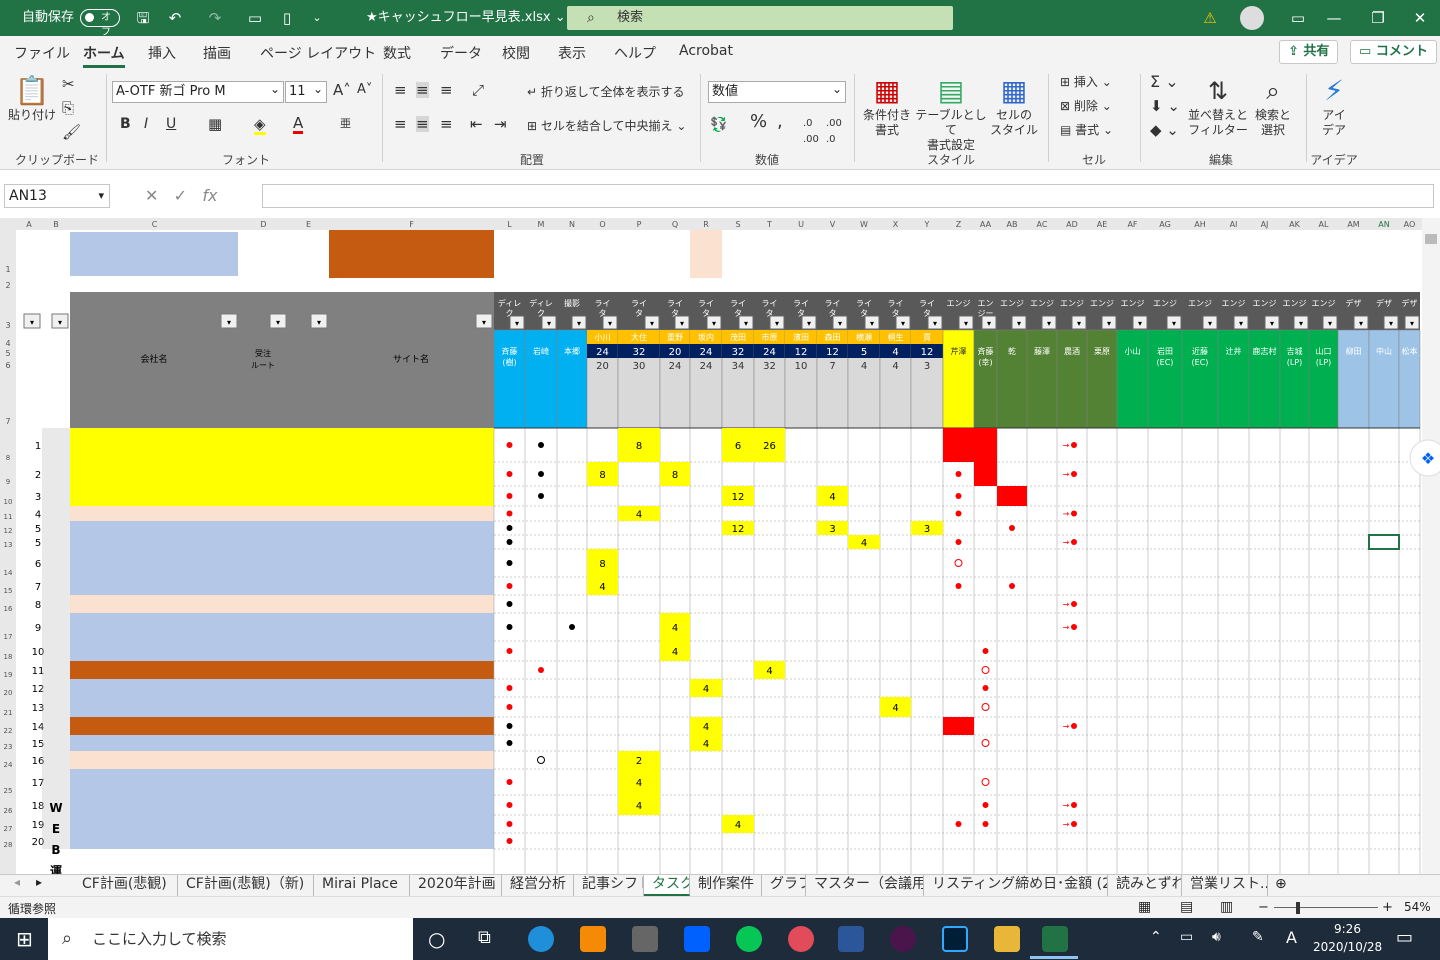 This screenshot has height=960, width=1440. What do you see at coordinates (436, 939) in the screenshot?
I see `cortana-icon: ○` at bounding box center [436, 939].